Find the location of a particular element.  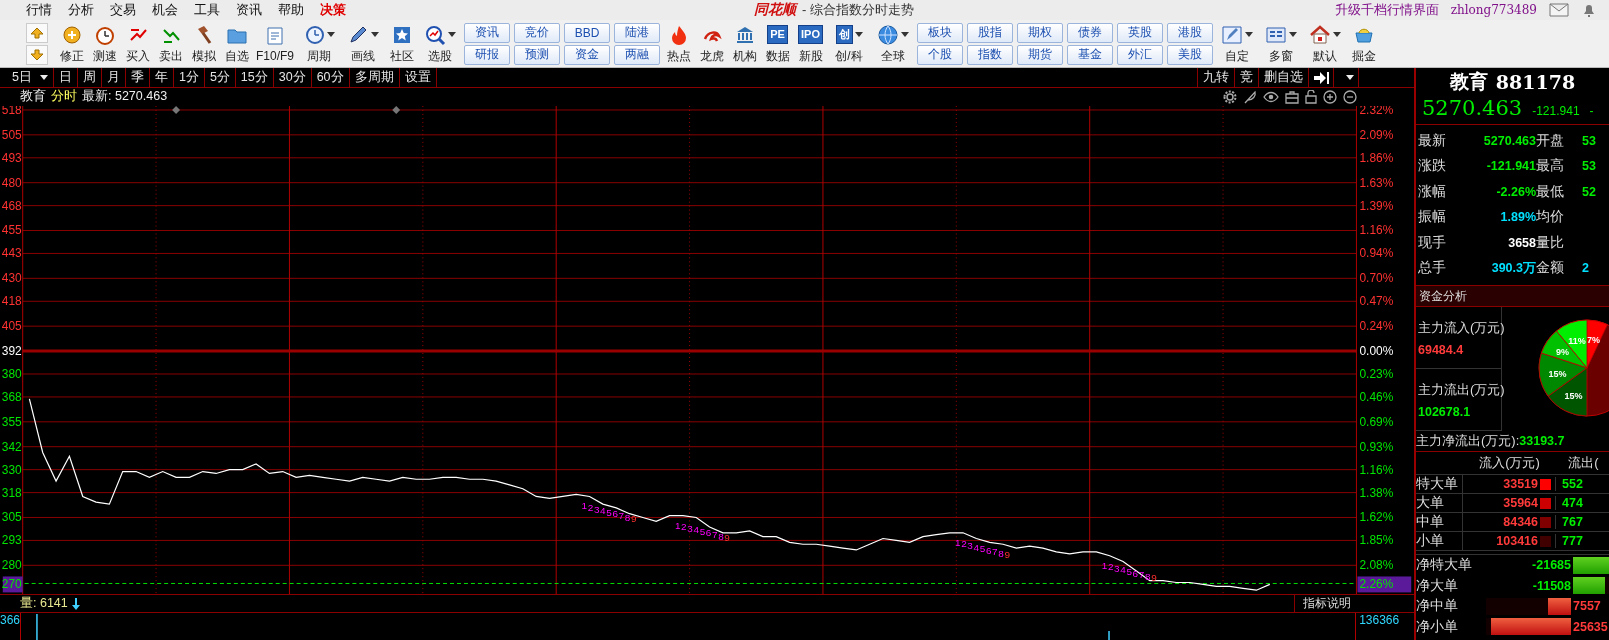

menu-item: 行情 is located at coordinates (39, 10).